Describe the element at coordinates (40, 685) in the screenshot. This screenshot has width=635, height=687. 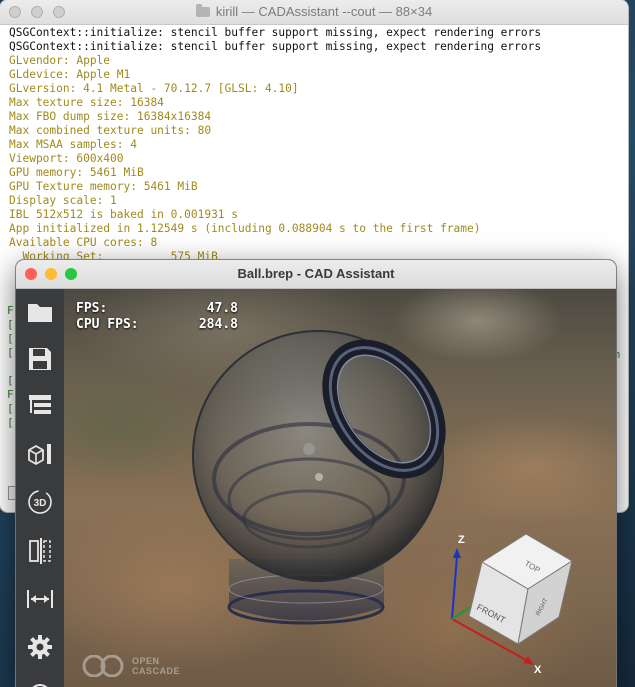
I see `info-icon` at that location.